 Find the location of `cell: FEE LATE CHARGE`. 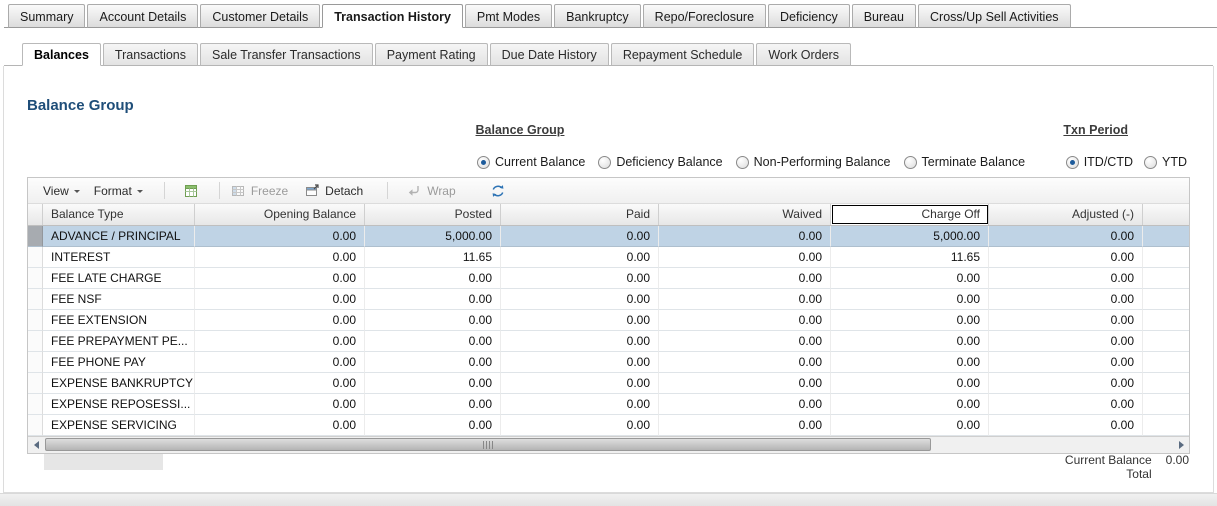

cell: FEE LATE CHARGE is located at coordinates (119, 278).